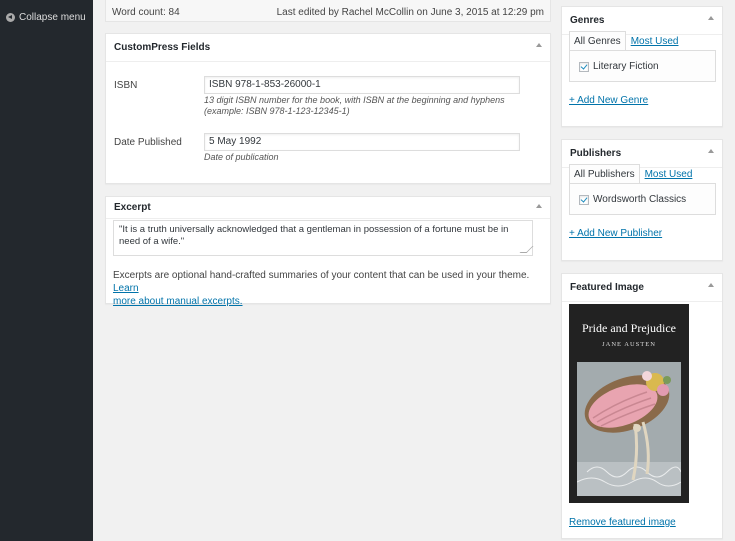 This screenshot has height=541, width=735. What do you see at coordinates (604, 174) in the screenshot?
I see `tab-all-publishers: All Publishers` at bounding box center [604, 174].